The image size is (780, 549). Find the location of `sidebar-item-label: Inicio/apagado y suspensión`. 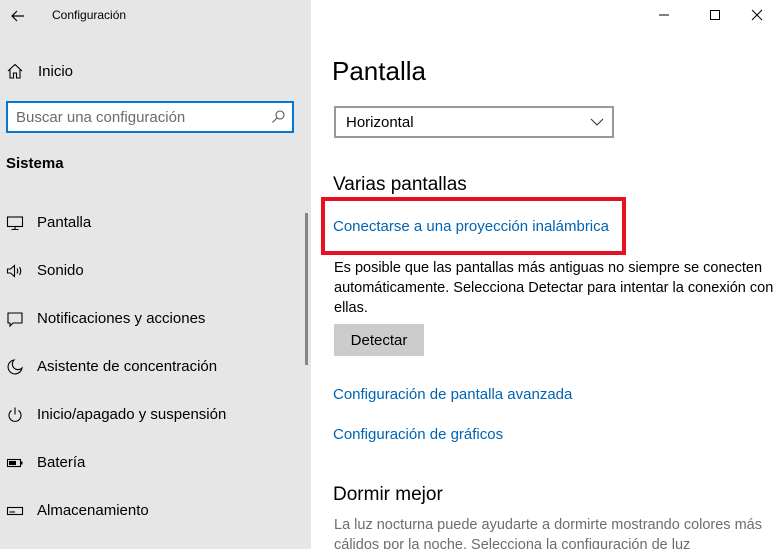

sidebar-item-label: Inicio/apagado y suspensión is located at coordinates (132, 414).